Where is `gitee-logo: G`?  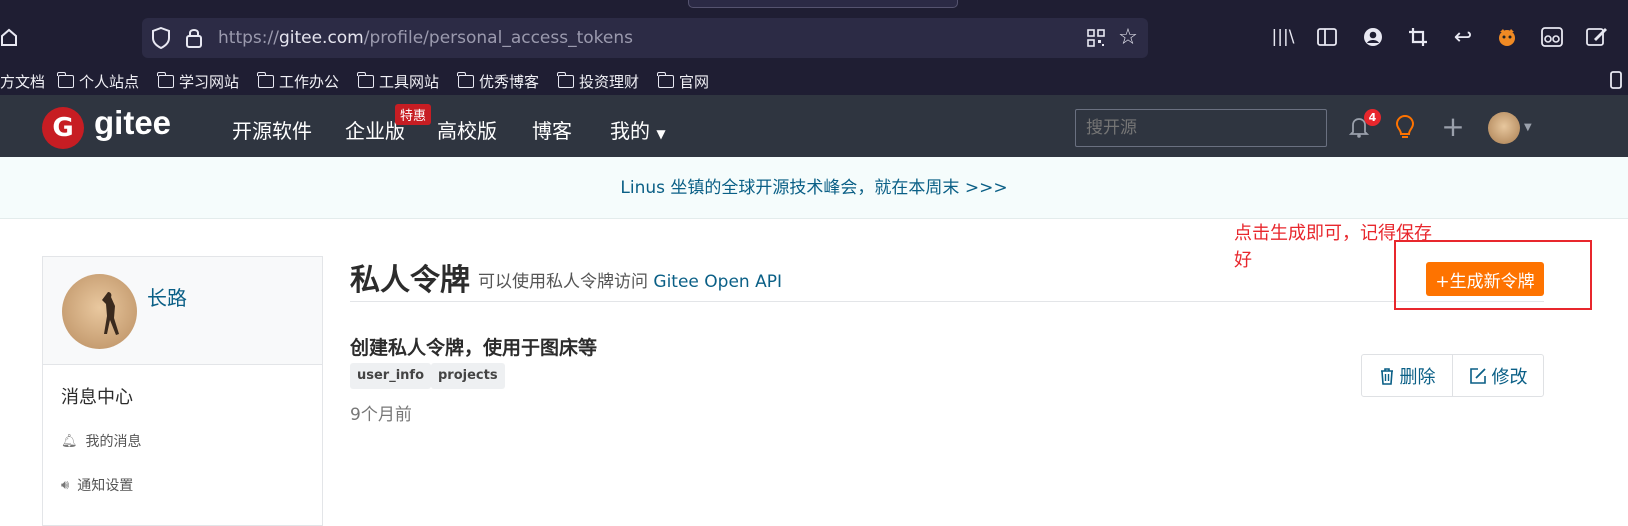
gitee-logo: G is located at coordinates (63, 128).